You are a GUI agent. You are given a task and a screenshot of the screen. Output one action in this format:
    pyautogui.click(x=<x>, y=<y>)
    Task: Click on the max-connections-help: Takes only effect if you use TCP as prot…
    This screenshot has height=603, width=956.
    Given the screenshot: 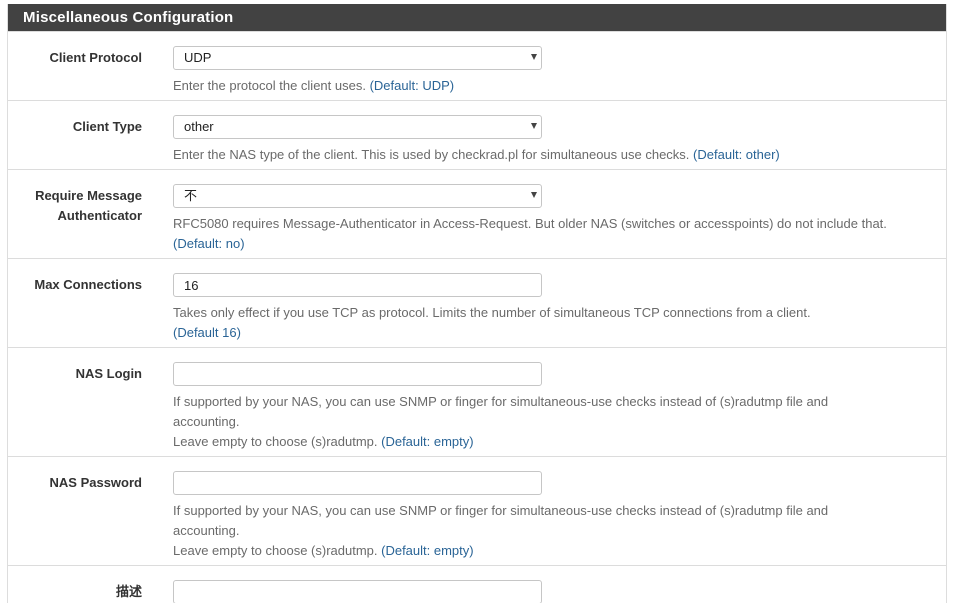 What is the action you would take?
    pyautogui.click(x=558, y=323)
    